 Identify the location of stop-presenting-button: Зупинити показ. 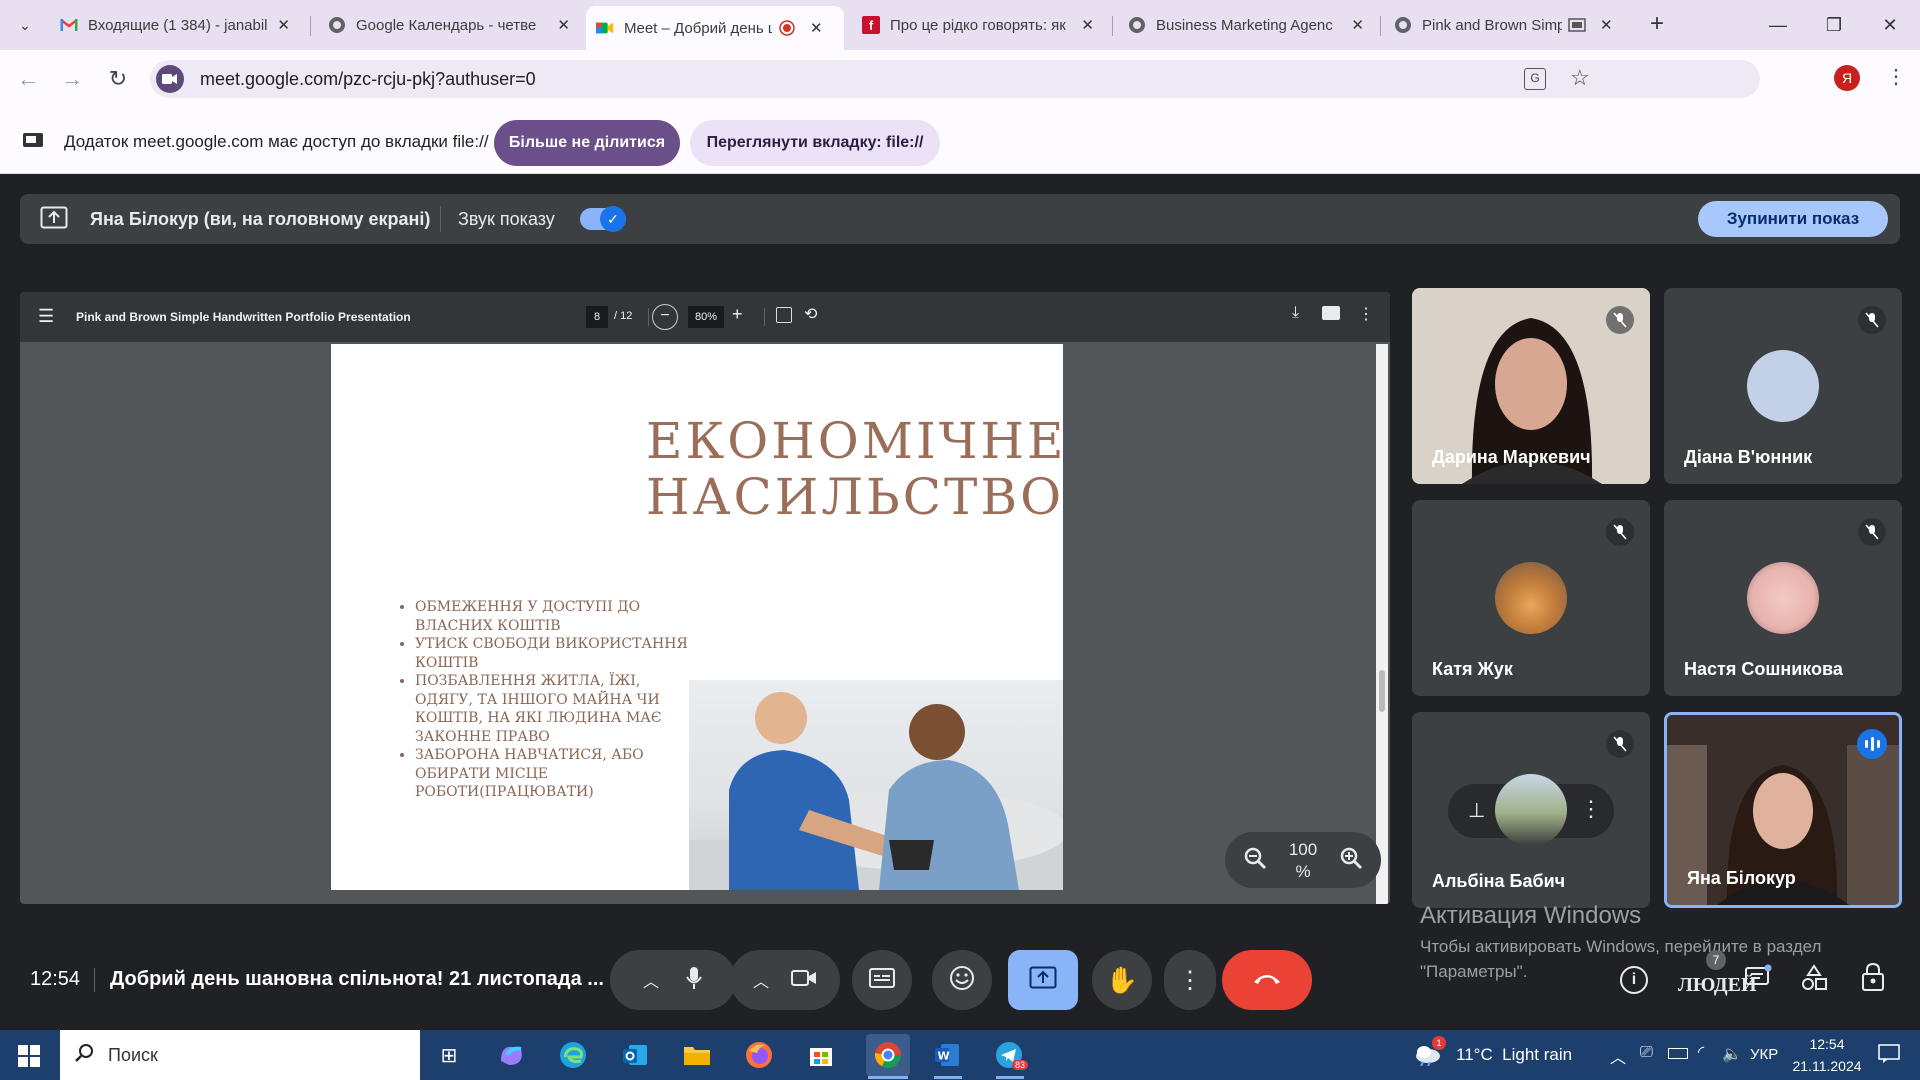
(1793, 219).